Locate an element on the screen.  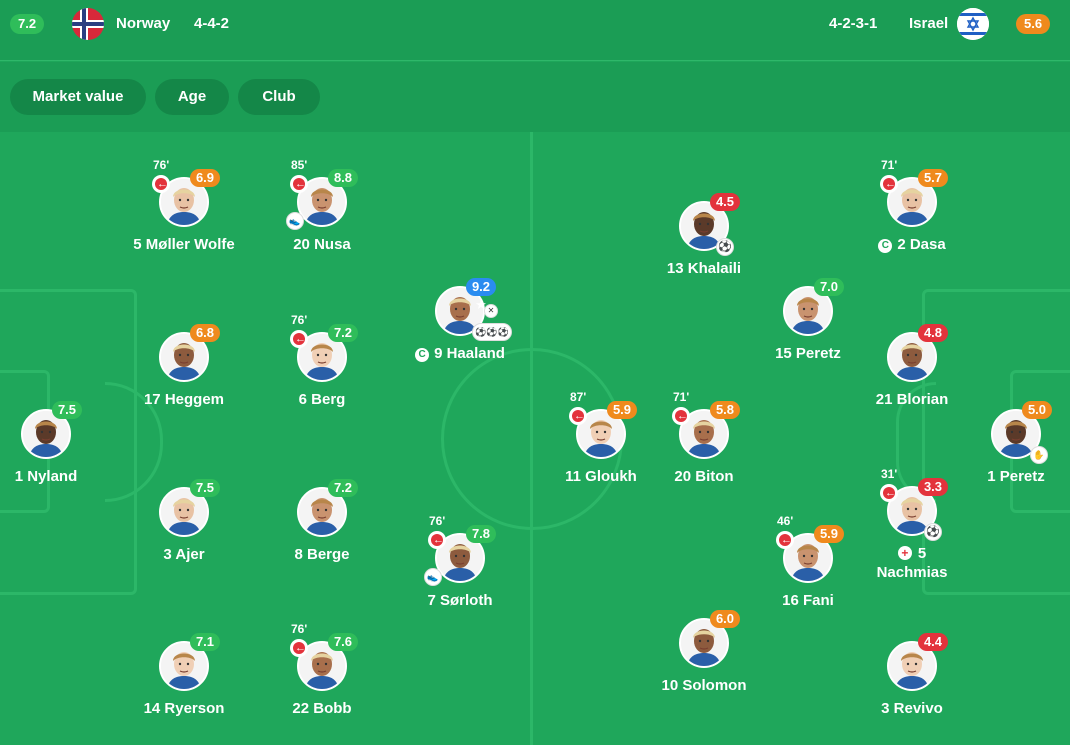
player-name-text: 6 Berg is located at coordinates (322, 399).